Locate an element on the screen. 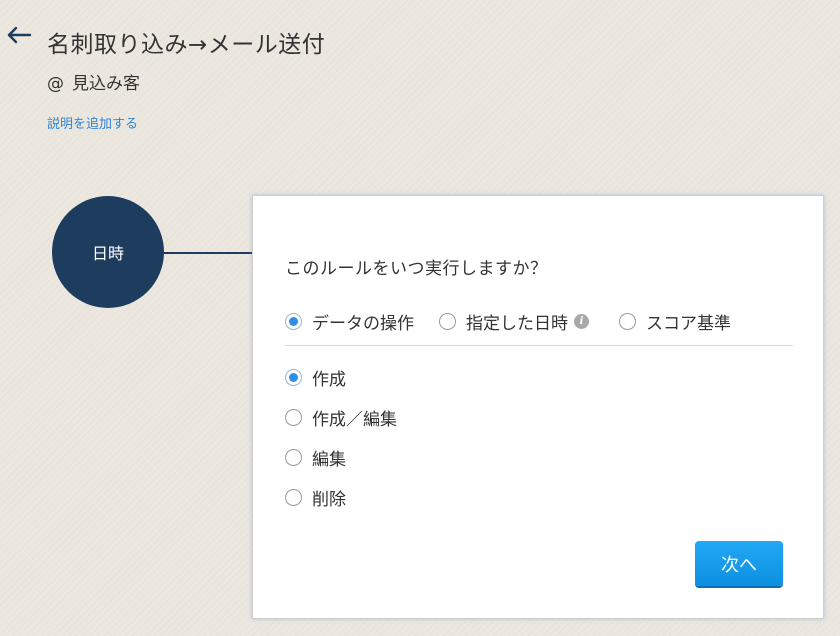 Image resolution: width=840 pixels, height=636 pixels. page-title: 名刺取り込み→メール送付 is located at coordinates (186, 45).